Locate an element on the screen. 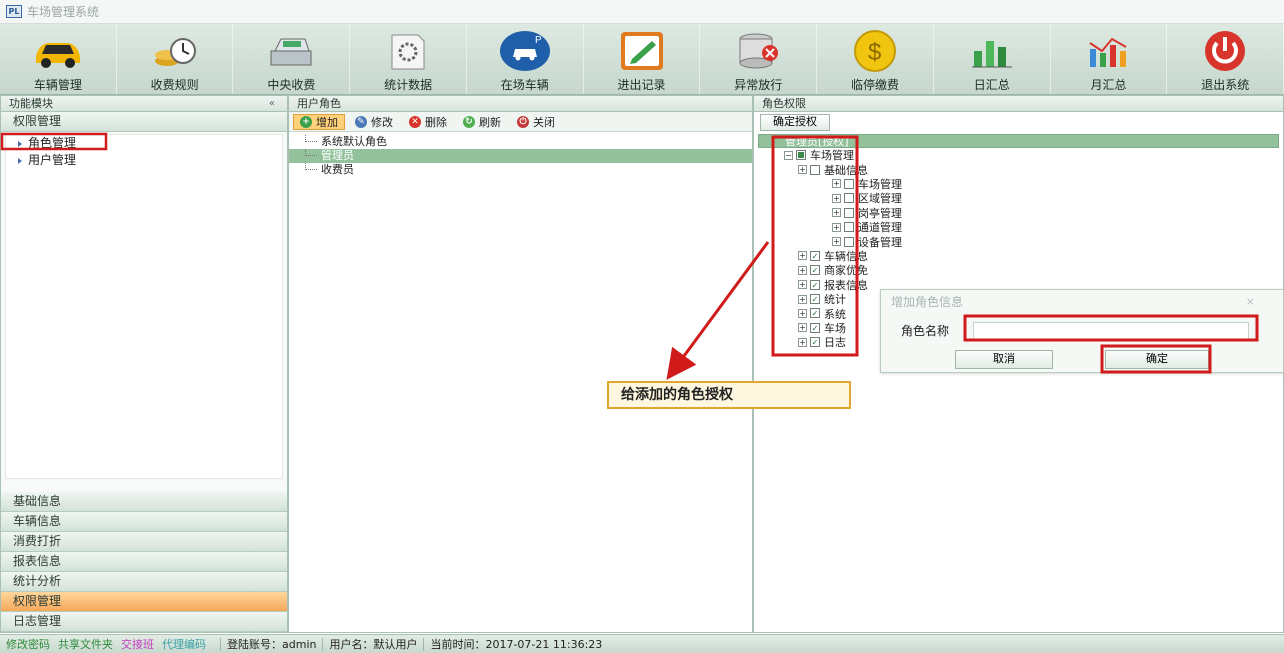  perm-row-3: + 车场管理 is located at coordinates (1018, 184).